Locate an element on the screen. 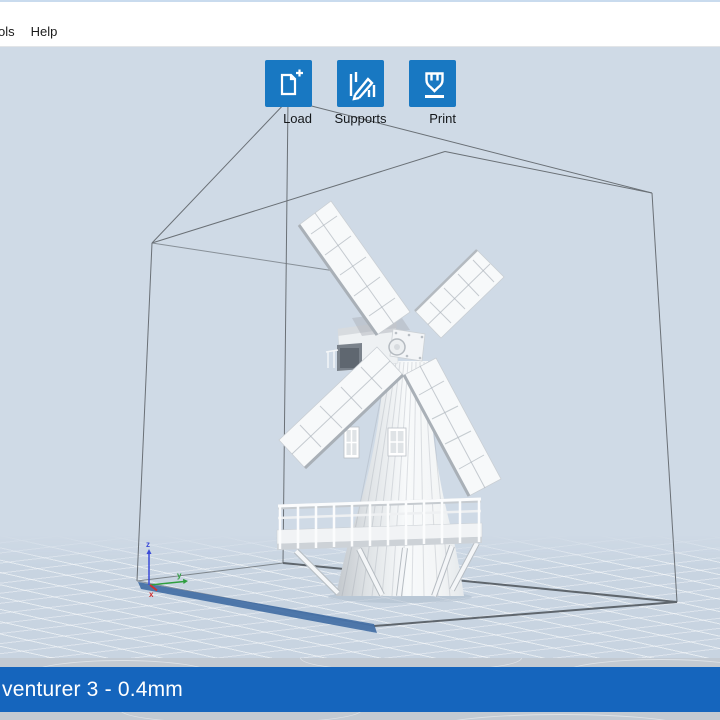  tower-window-left is located at coordinates (351, 442).